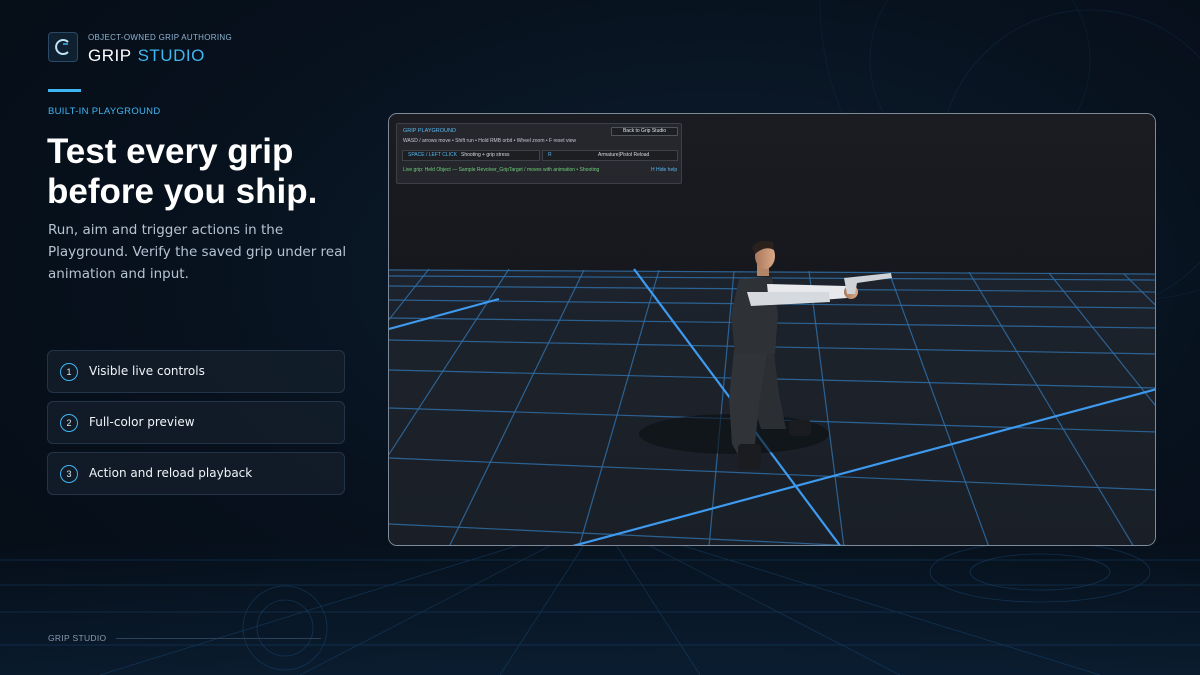  Describe the element at coordinates (664, 170) in the screenshot. I see `hide-help-toggle: H Hide help` at that location.